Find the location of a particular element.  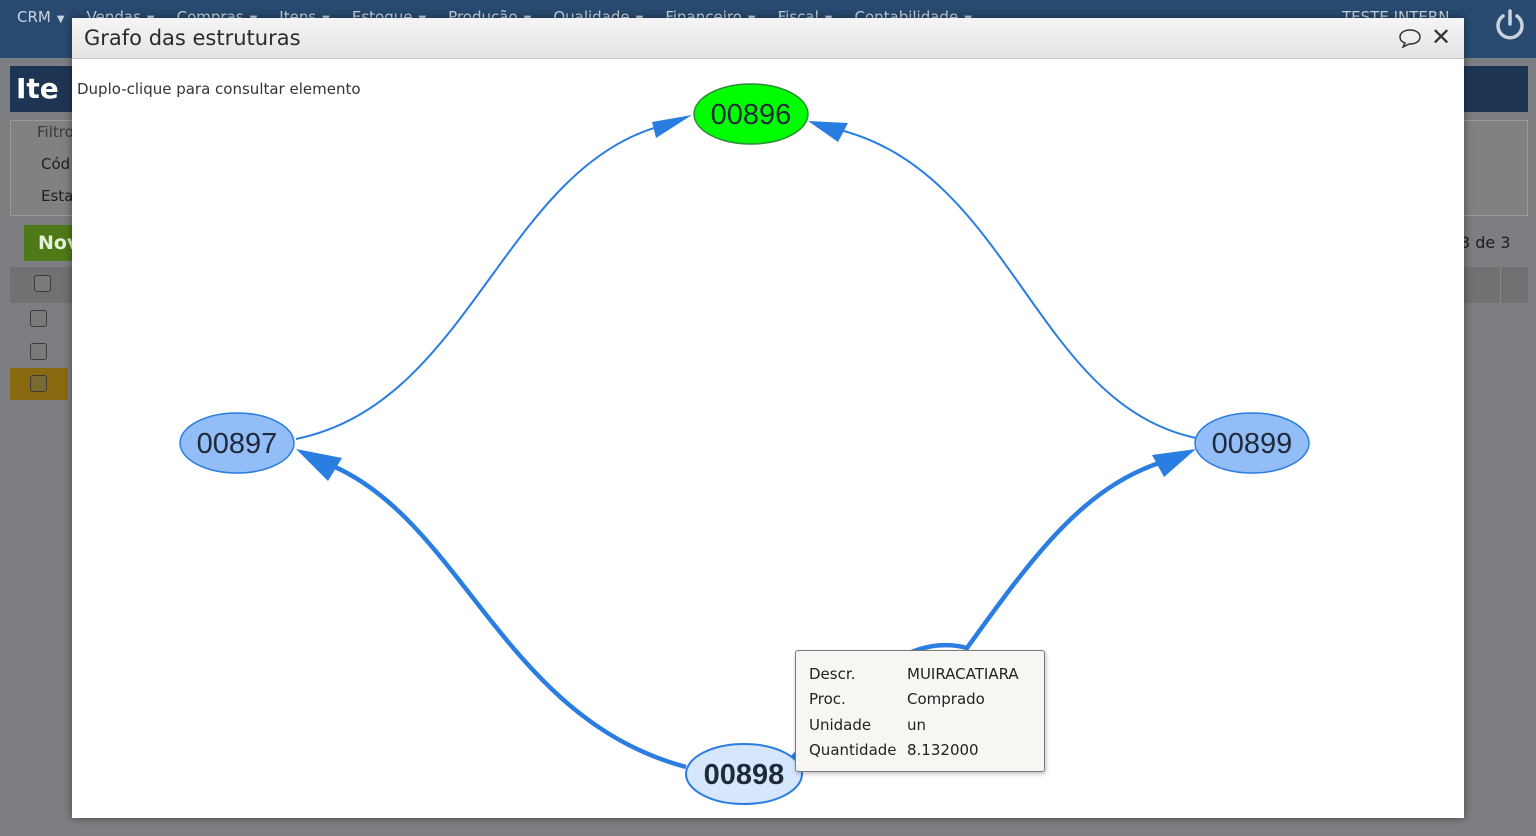

node-00896: 00896 is located at coordinates (751, 114).